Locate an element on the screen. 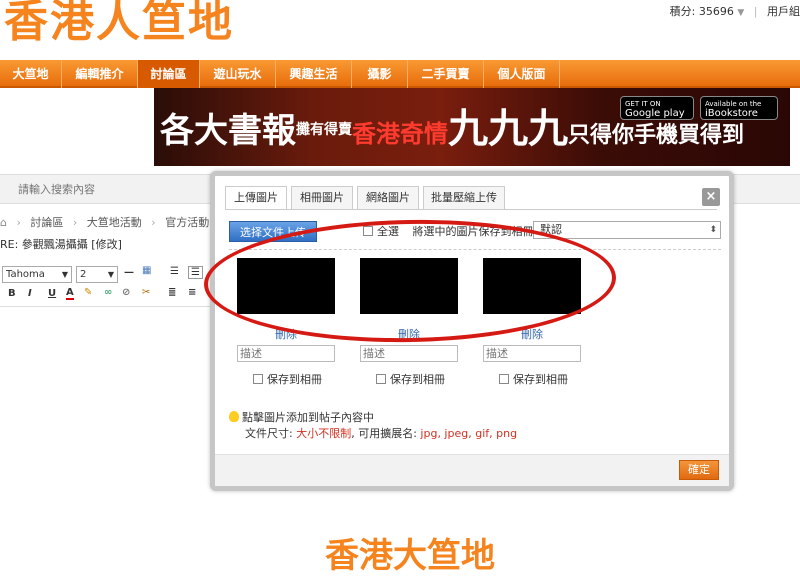 Image resolution: width=800 pixels, height=581 pixels. font-family-select: Tahoma ▼ is located at coordinates (37, 274).